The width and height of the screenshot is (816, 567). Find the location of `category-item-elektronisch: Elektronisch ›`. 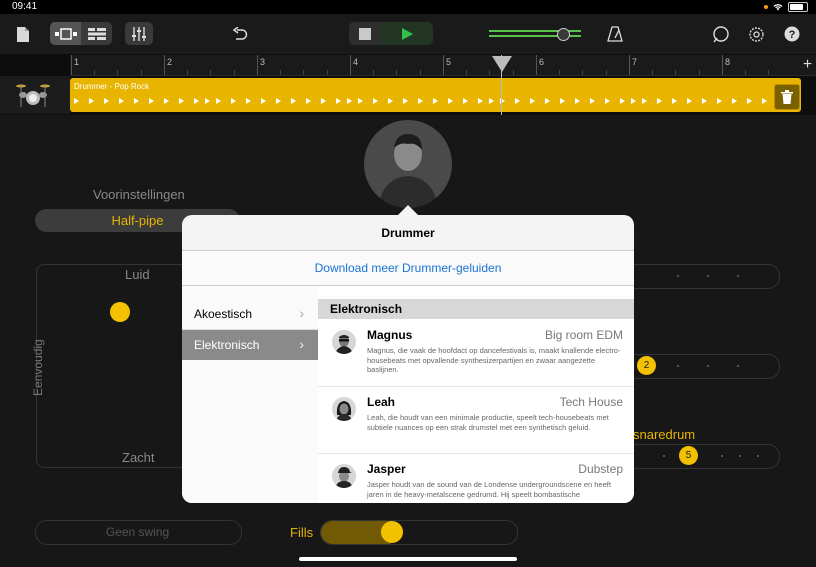

category-item-elektronisch: Elektronisch › is located at coordinates (250, 345).